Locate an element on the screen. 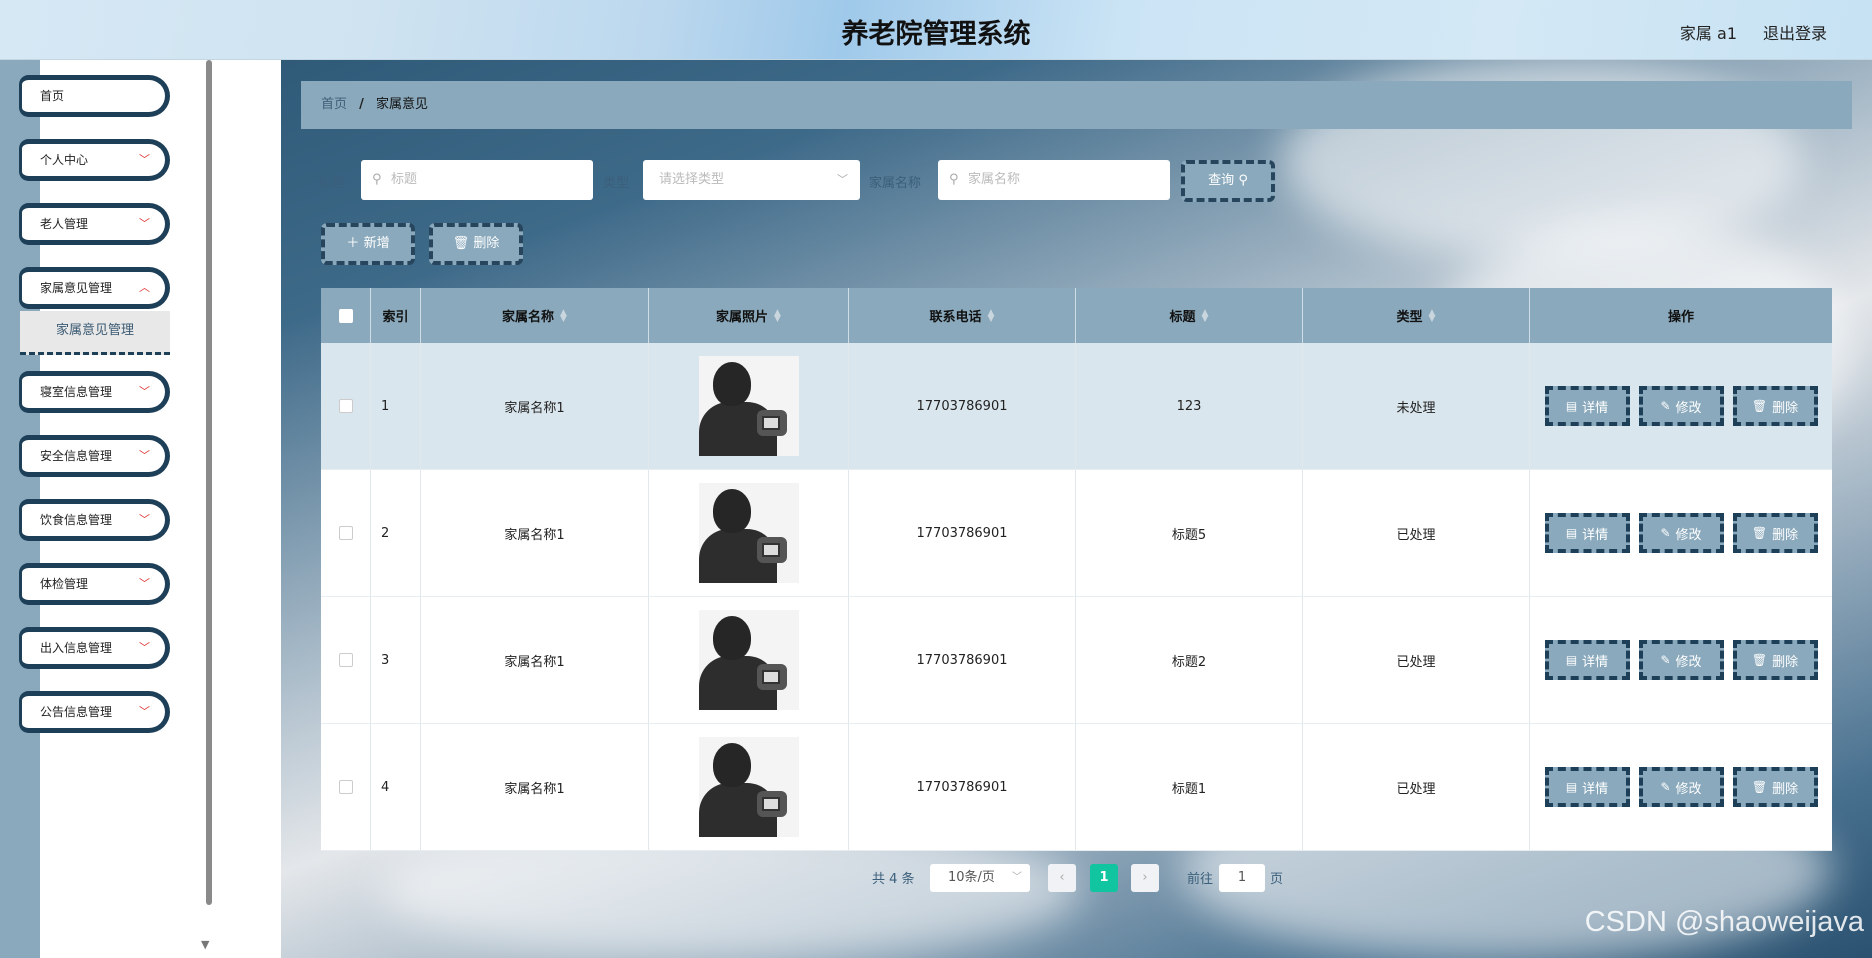 This screenshot has height=958, width=1872. breadcrumb-home: 首页 is located at coordinates (334, 104).